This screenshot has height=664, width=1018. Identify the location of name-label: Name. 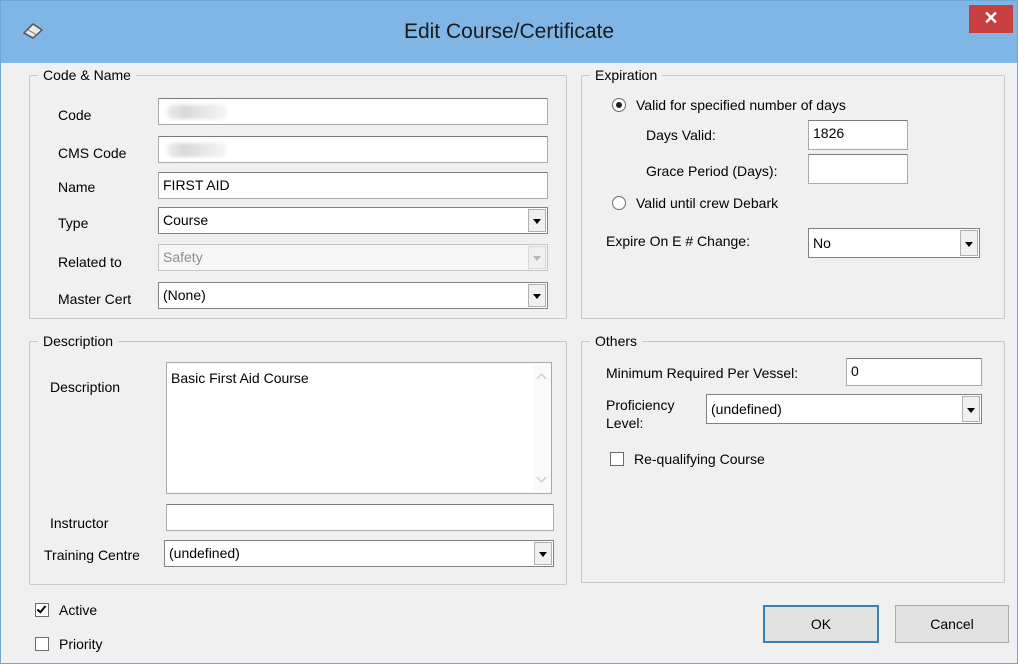
(77, 187).